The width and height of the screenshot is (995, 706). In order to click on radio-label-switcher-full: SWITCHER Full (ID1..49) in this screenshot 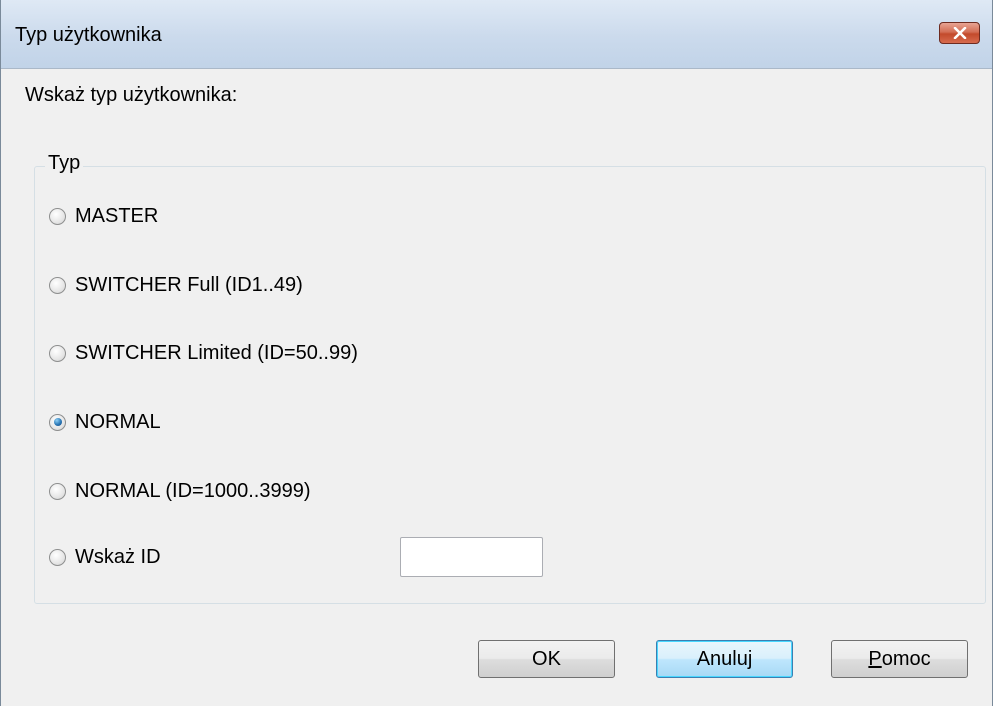, I will do `click(189, 284)`.